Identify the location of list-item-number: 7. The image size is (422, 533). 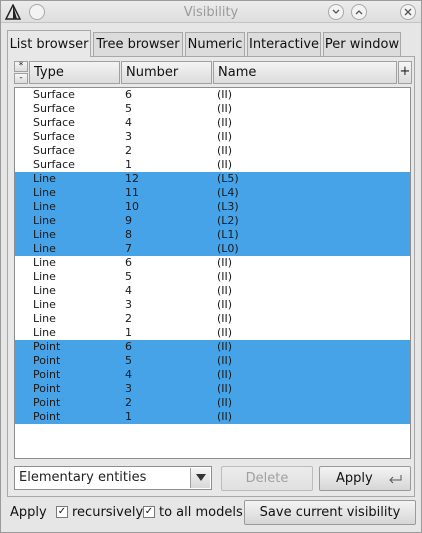
(128, 248).